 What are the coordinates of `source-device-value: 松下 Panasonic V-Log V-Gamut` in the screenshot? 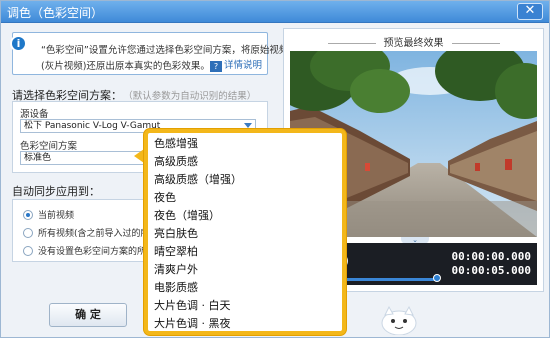 It's located at (92, 126).